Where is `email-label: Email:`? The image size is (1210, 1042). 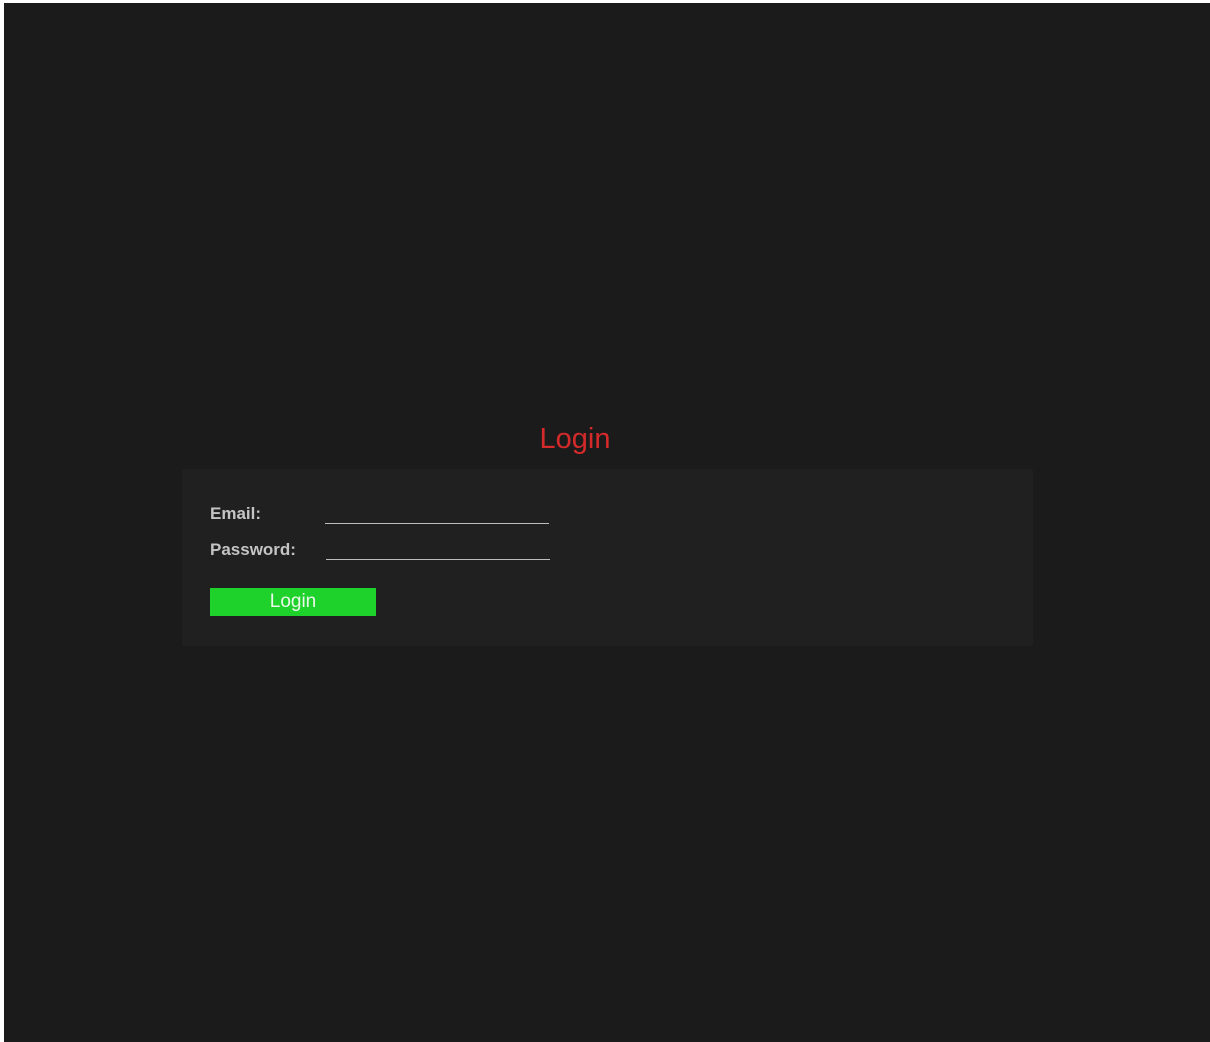 email-label: Email: is located at coordinates (236, 513).